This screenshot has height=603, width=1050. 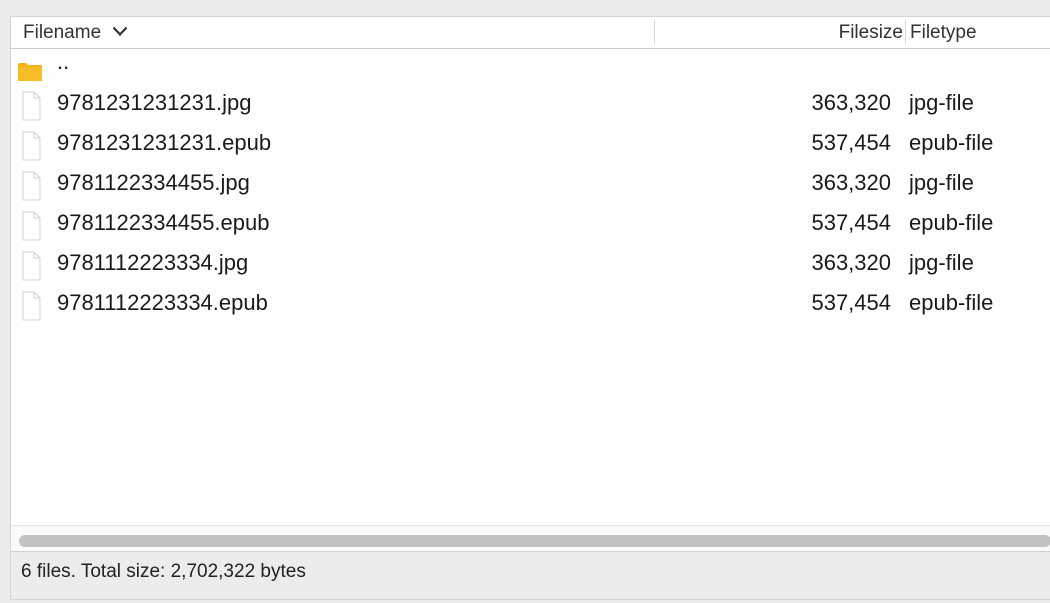 What do you see at coordinates (530, 33) in the screenshot?
I see `column-header: Filename Filesize Filetype` at bounding box center [530, 33].